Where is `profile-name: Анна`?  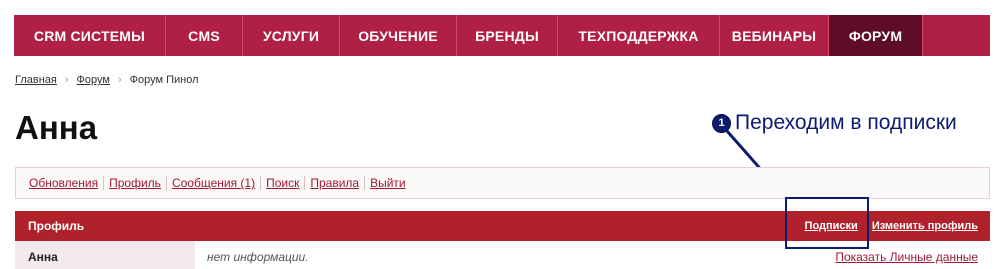
profile-name: Анна is located at coordinates (105, 255).